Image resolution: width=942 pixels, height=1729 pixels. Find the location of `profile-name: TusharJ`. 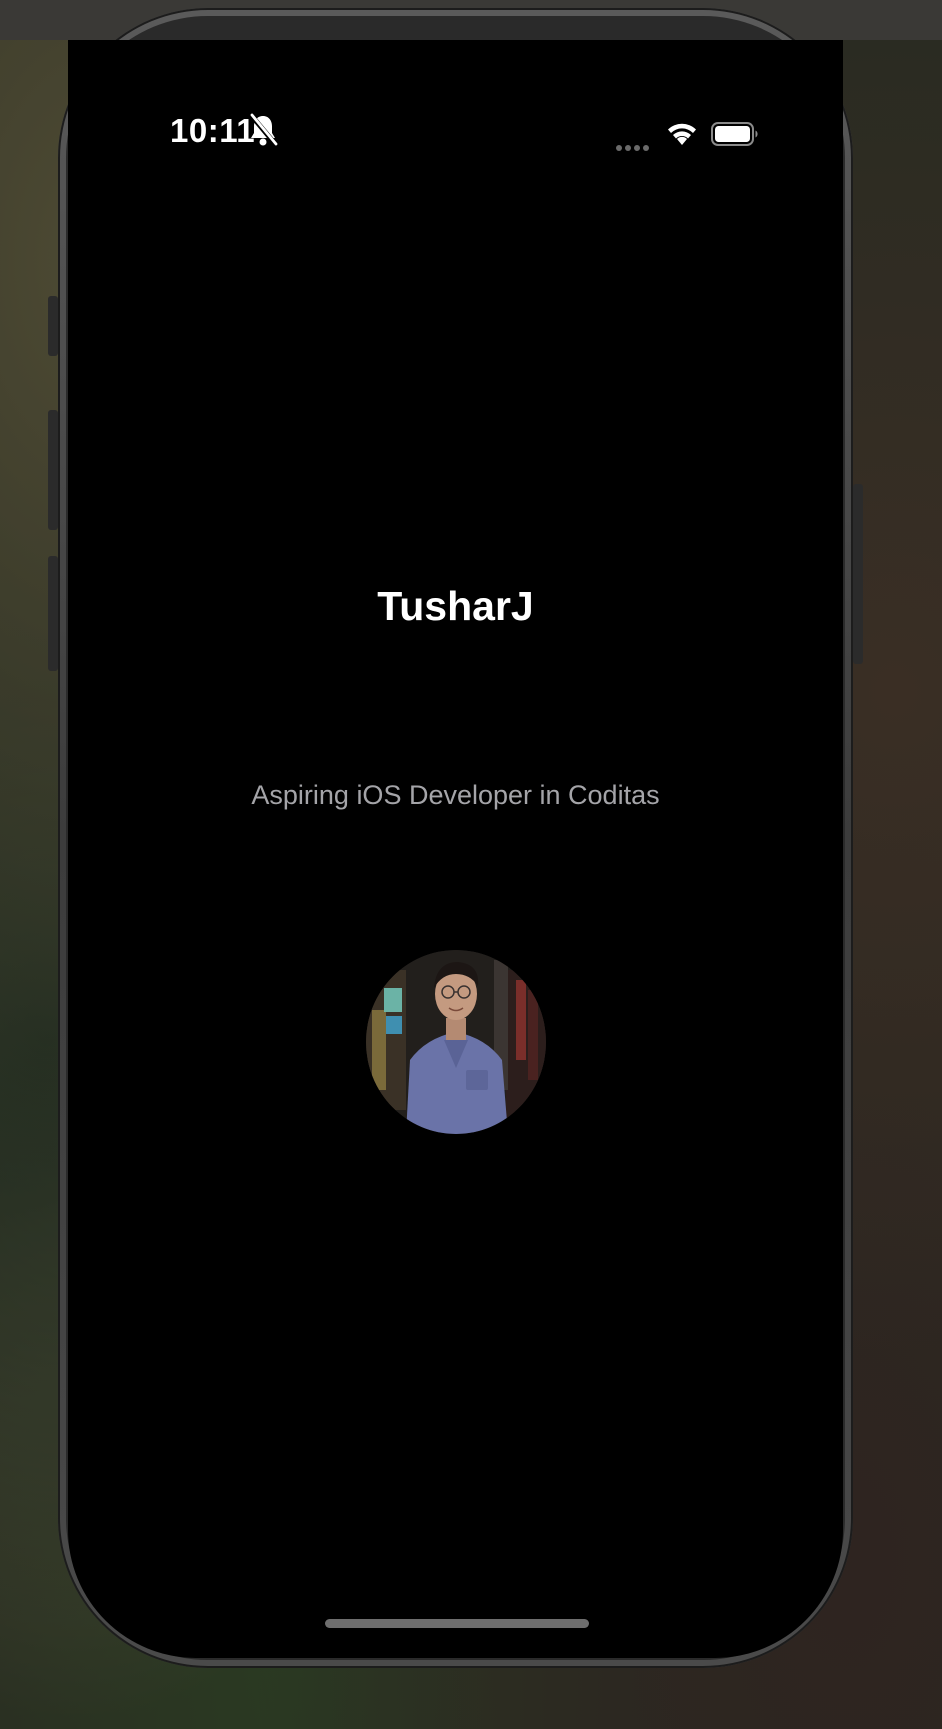

profile-name: TusharJ is located at coordinates (455, 606).